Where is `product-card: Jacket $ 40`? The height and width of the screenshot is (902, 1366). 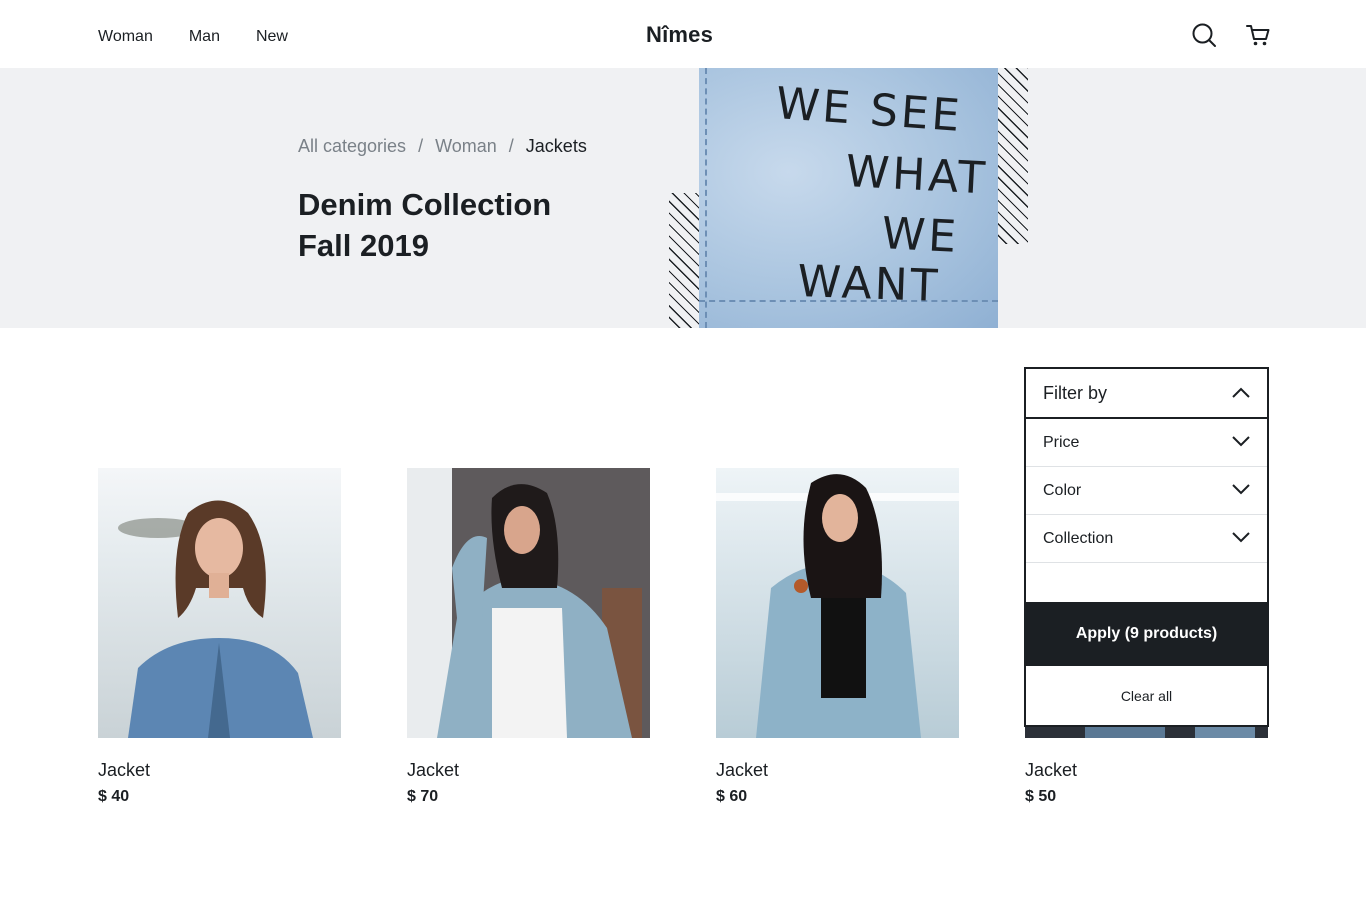 product-card: Jacket $ 40 is located at coordinates (219, 636).